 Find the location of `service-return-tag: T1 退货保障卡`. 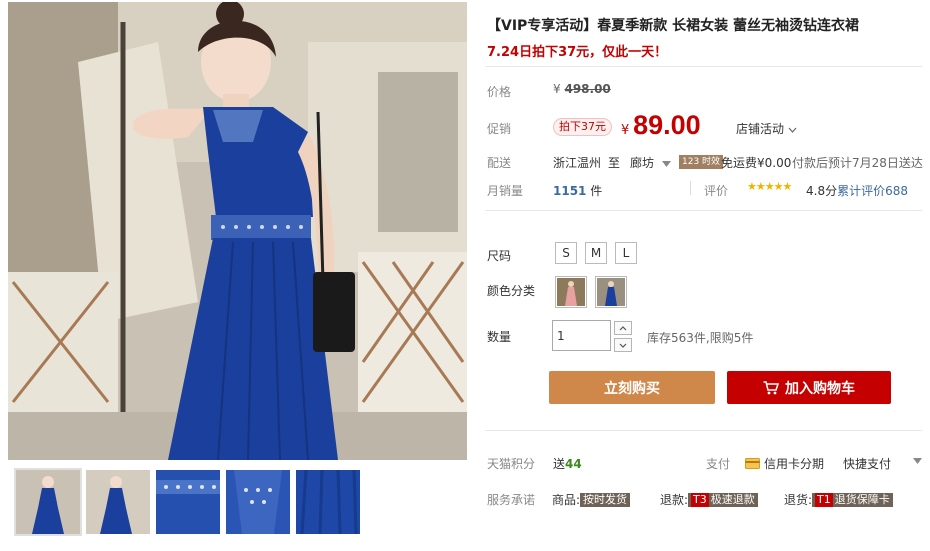

service-return-tag: T1 退货保障卡 is located at coordinates (852, 499).